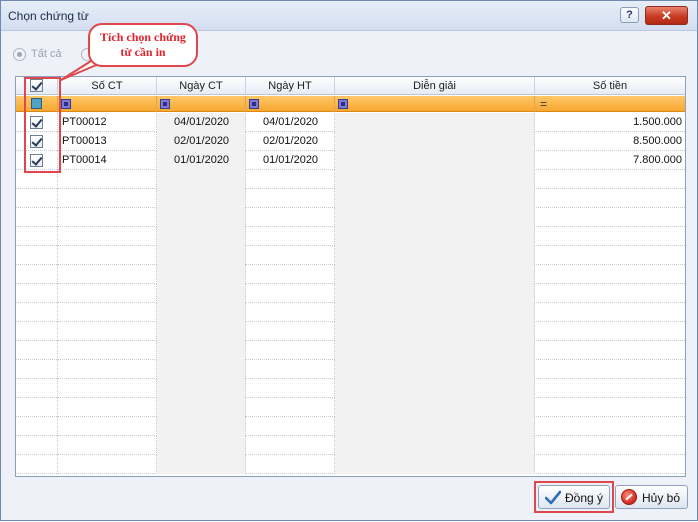 The width and height of the screenshot is (698, 522). What do you see at coordinates (143, 52) in the screenshot?
I see `annotation-line-2: từ cần in` at bounding box center [143, 52].